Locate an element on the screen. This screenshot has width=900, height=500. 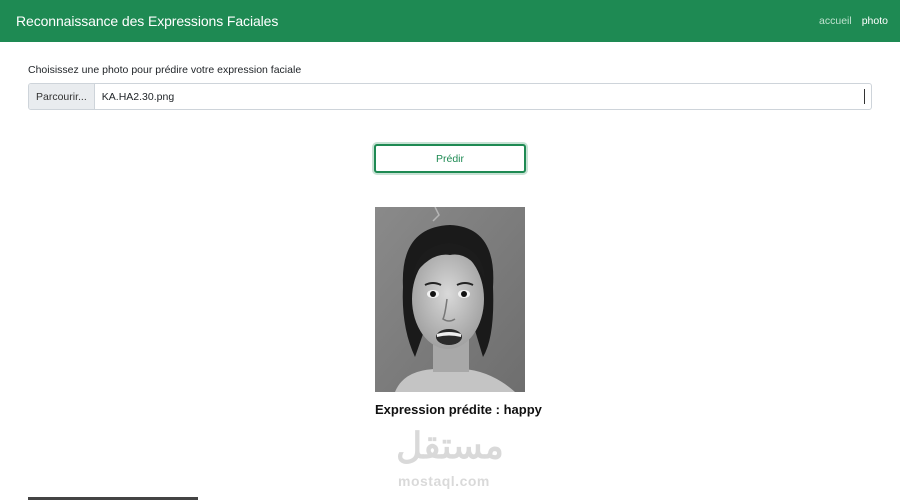
text-cursor is located at coordinates (864, 96).